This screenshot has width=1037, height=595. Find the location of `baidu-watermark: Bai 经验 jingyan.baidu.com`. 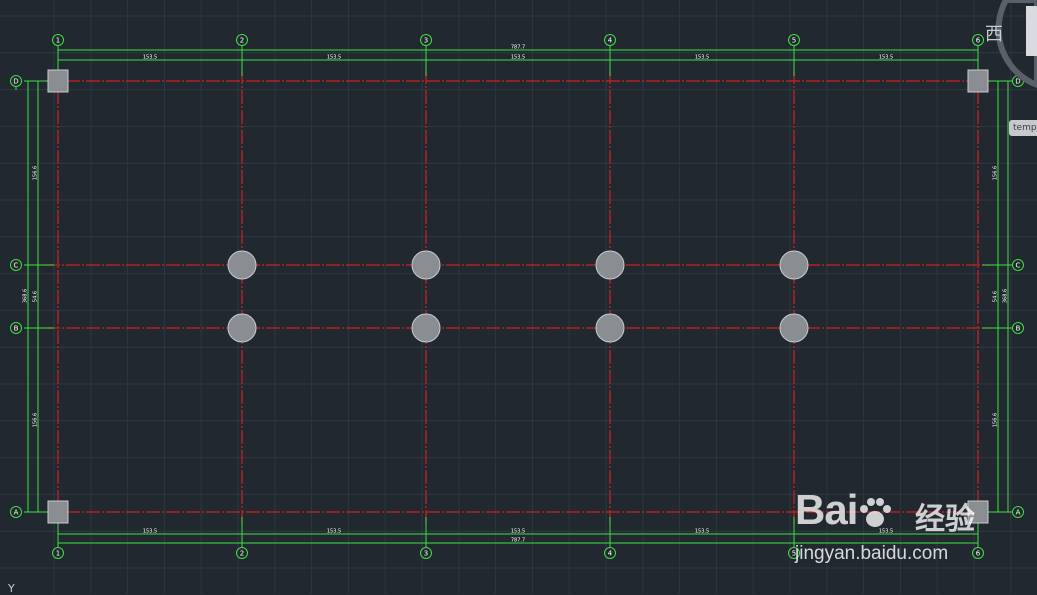

baidu-watermark: Bai 经验 jingyan.baidu.com is located at coordinates (895, 526).